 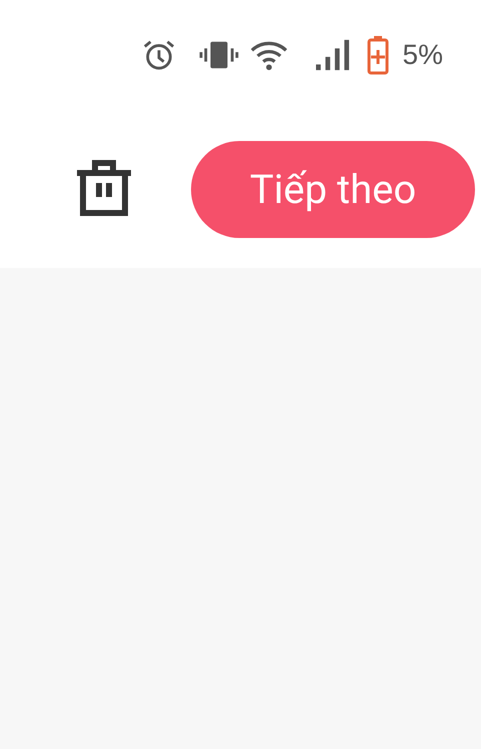 What do you see at coordinates (377, 55) in the screenshot?
I see `battery-charging-icon` at bounding box center [377, 55].